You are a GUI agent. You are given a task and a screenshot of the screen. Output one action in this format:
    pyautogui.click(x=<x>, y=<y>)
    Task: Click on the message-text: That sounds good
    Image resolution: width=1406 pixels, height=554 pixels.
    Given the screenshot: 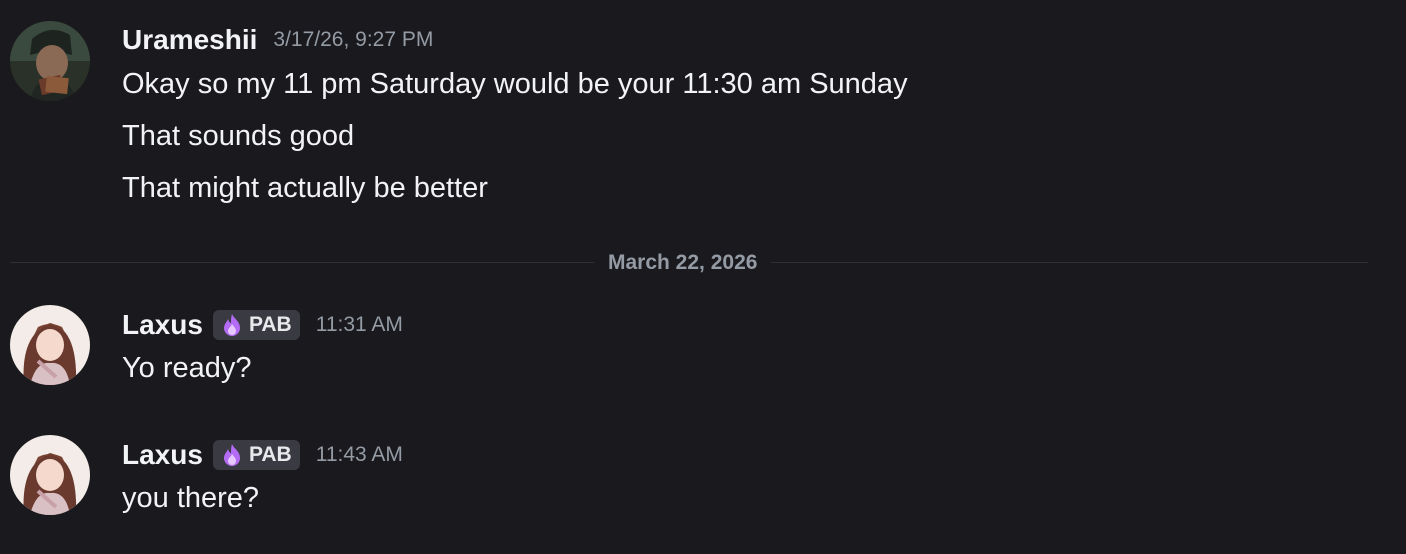 What is the action you would take?
    pyautogui.click(x=238, y=136)
    